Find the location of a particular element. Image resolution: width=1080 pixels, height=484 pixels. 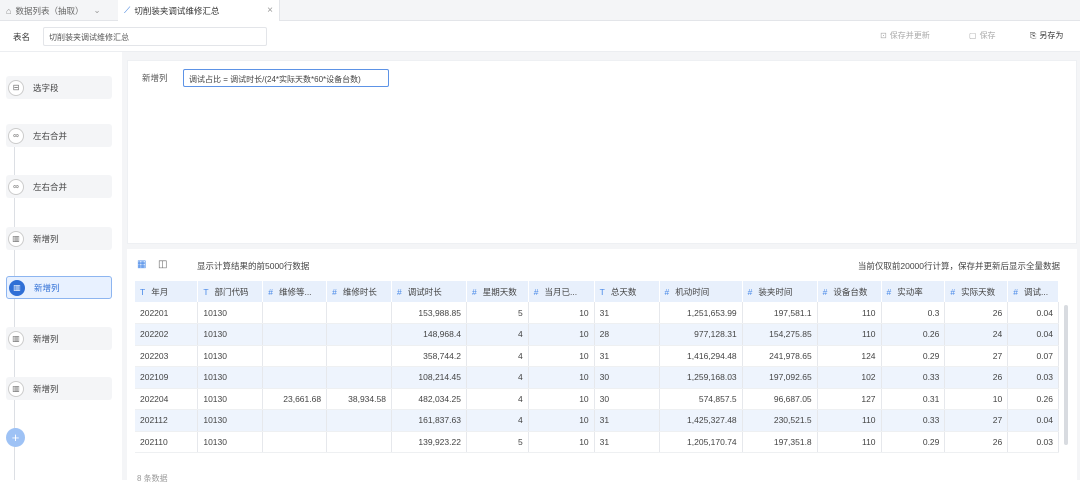

column-header: # 维修时长 is located at coordinates (359, 291).